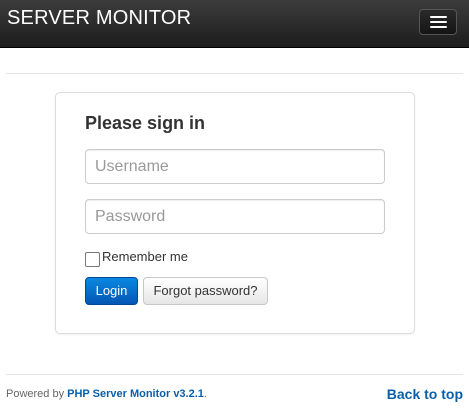 This screenshot has width=469, height=420. What do you see at coordinates (438, 17) in the screenshot?
I see `hamburger-menu-icon` at bounding box center [438, 17].